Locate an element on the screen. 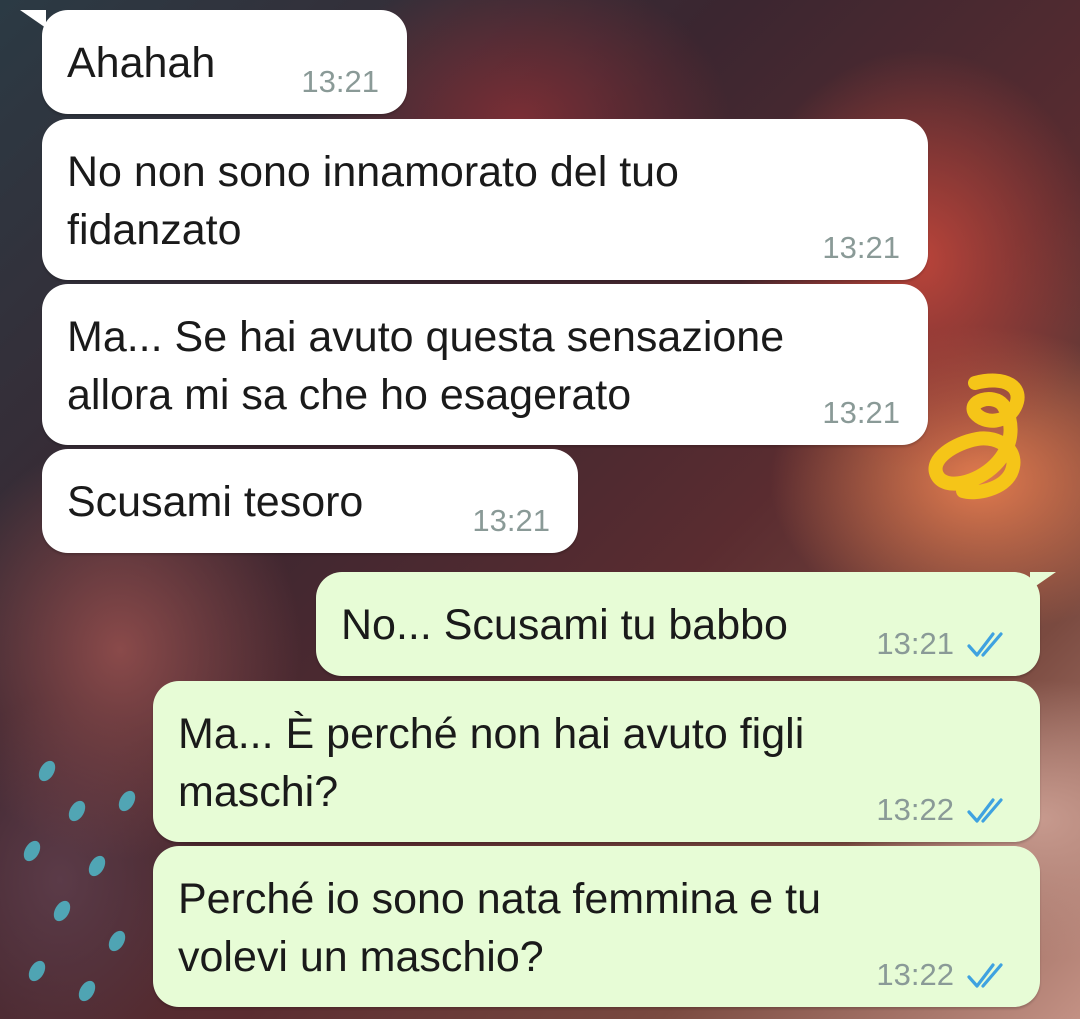 The height and width of the screenshot is (1019, 1080). message-text: No non sono innamorato del tuo fidanzato is located at coordinates (373, 201).